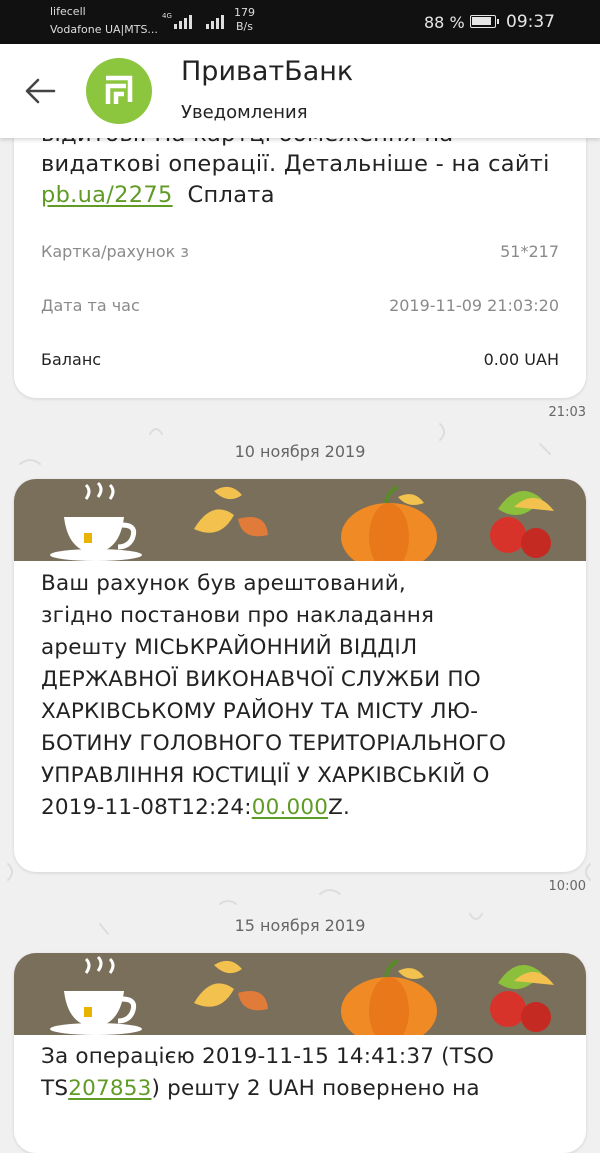 The height and width of the screenshot is (1153, 600). What do you see at coordinates (567, 412) in the screenshot?
I see `message-time: 21:03` at bounding box center [567, 412].